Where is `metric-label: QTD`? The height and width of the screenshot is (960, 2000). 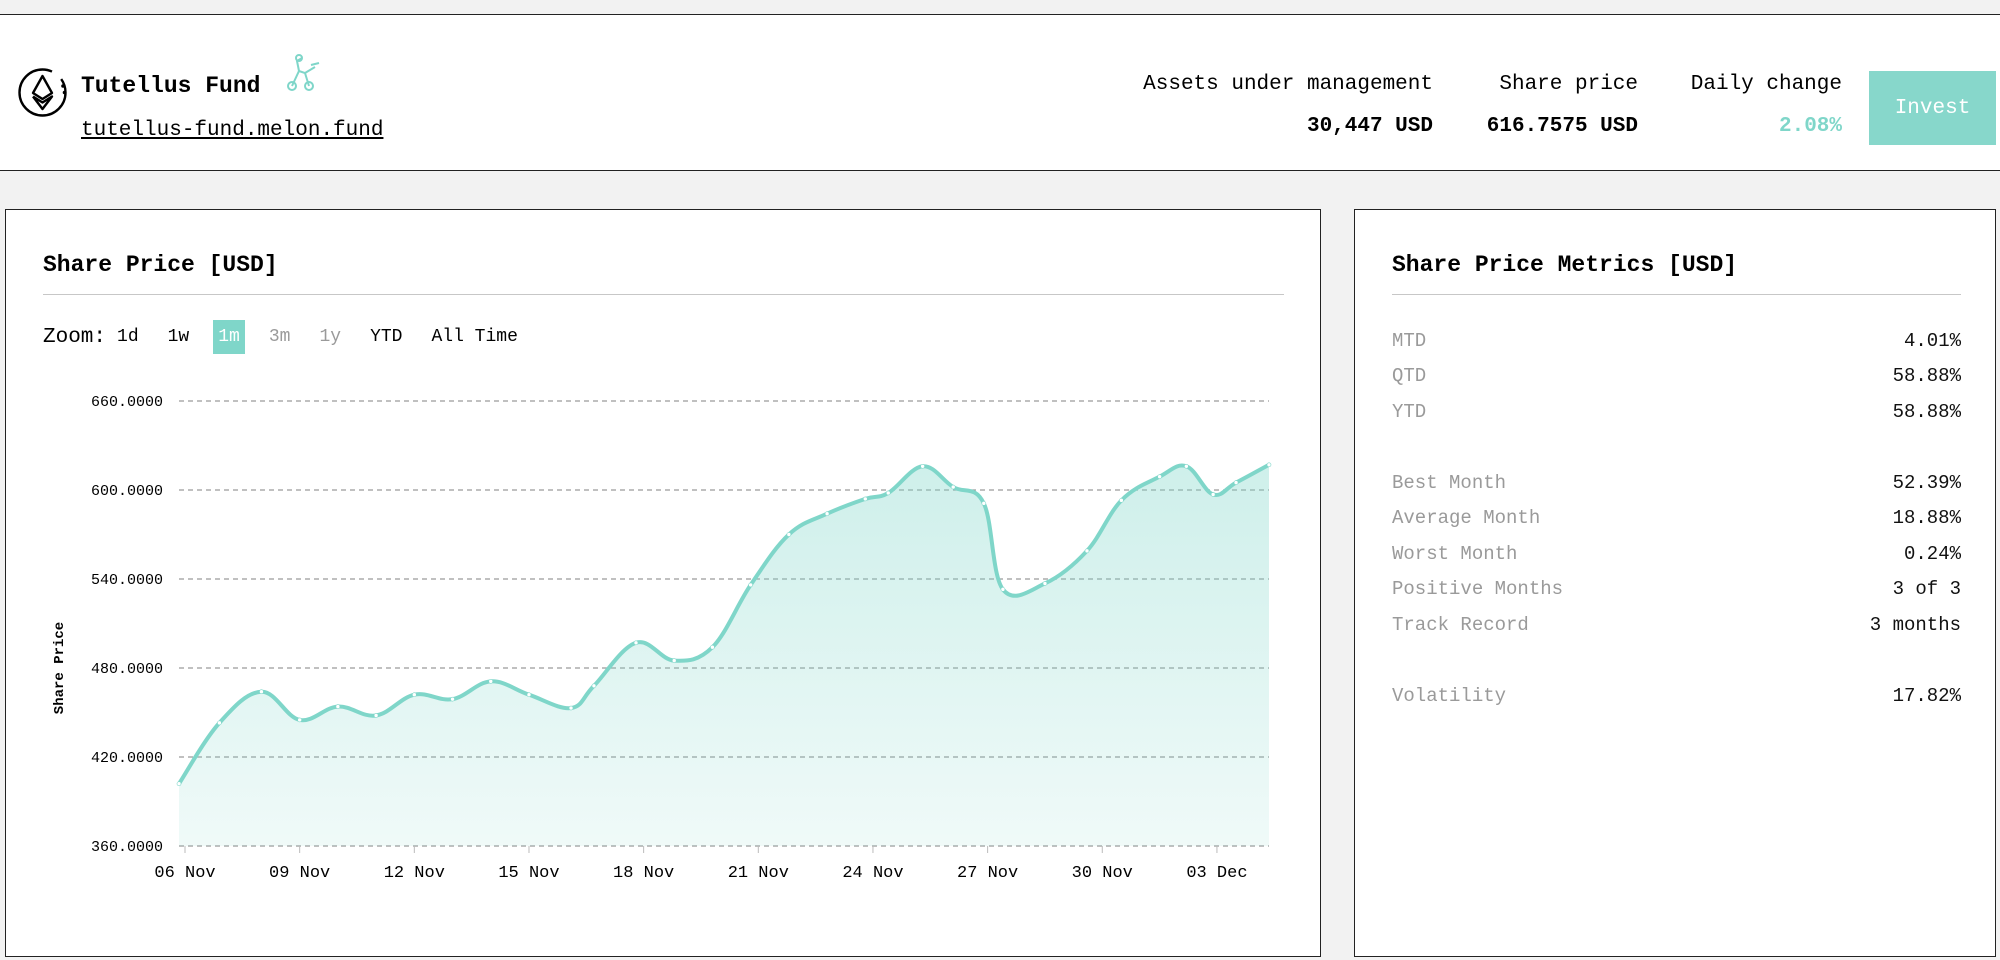 metric-label: QTD is located at coordinates (1409, 376).